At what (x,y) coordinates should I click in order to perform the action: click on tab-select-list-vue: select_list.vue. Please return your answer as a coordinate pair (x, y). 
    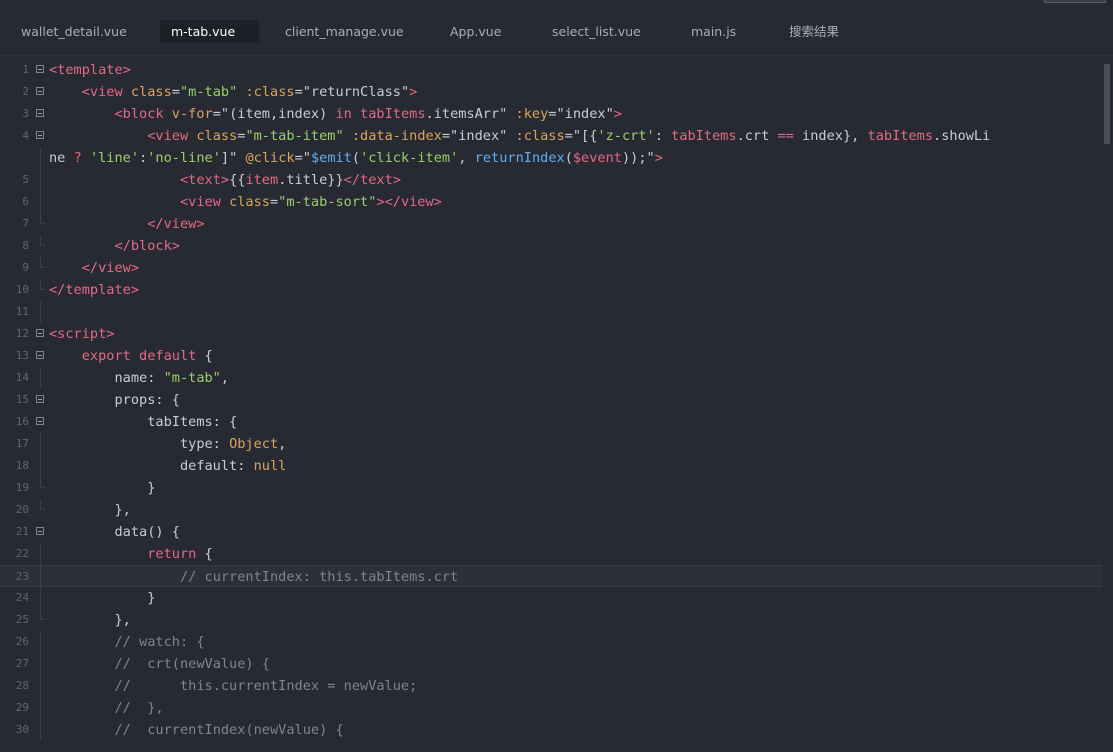
    Looking at the image, I should click on (596, 31).